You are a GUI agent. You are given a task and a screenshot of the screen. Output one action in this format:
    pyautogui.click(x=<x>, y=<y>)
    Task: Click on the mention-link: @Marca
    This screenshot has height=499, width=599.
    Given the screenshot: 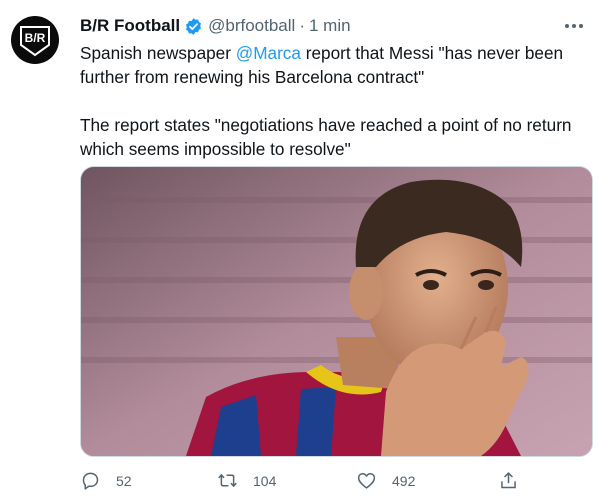 What is the action you would take?
    pyautogui.click(x=268, y=53)
    